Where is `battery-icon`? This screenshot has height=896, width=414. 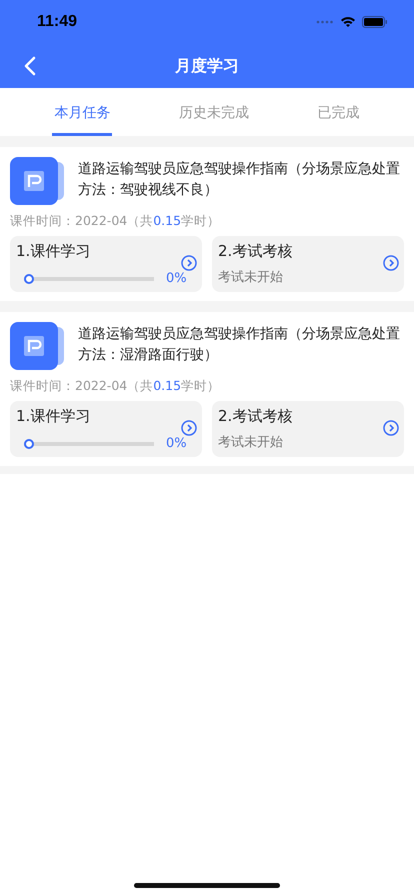
battery-icon is located at coordinates (375, 22).